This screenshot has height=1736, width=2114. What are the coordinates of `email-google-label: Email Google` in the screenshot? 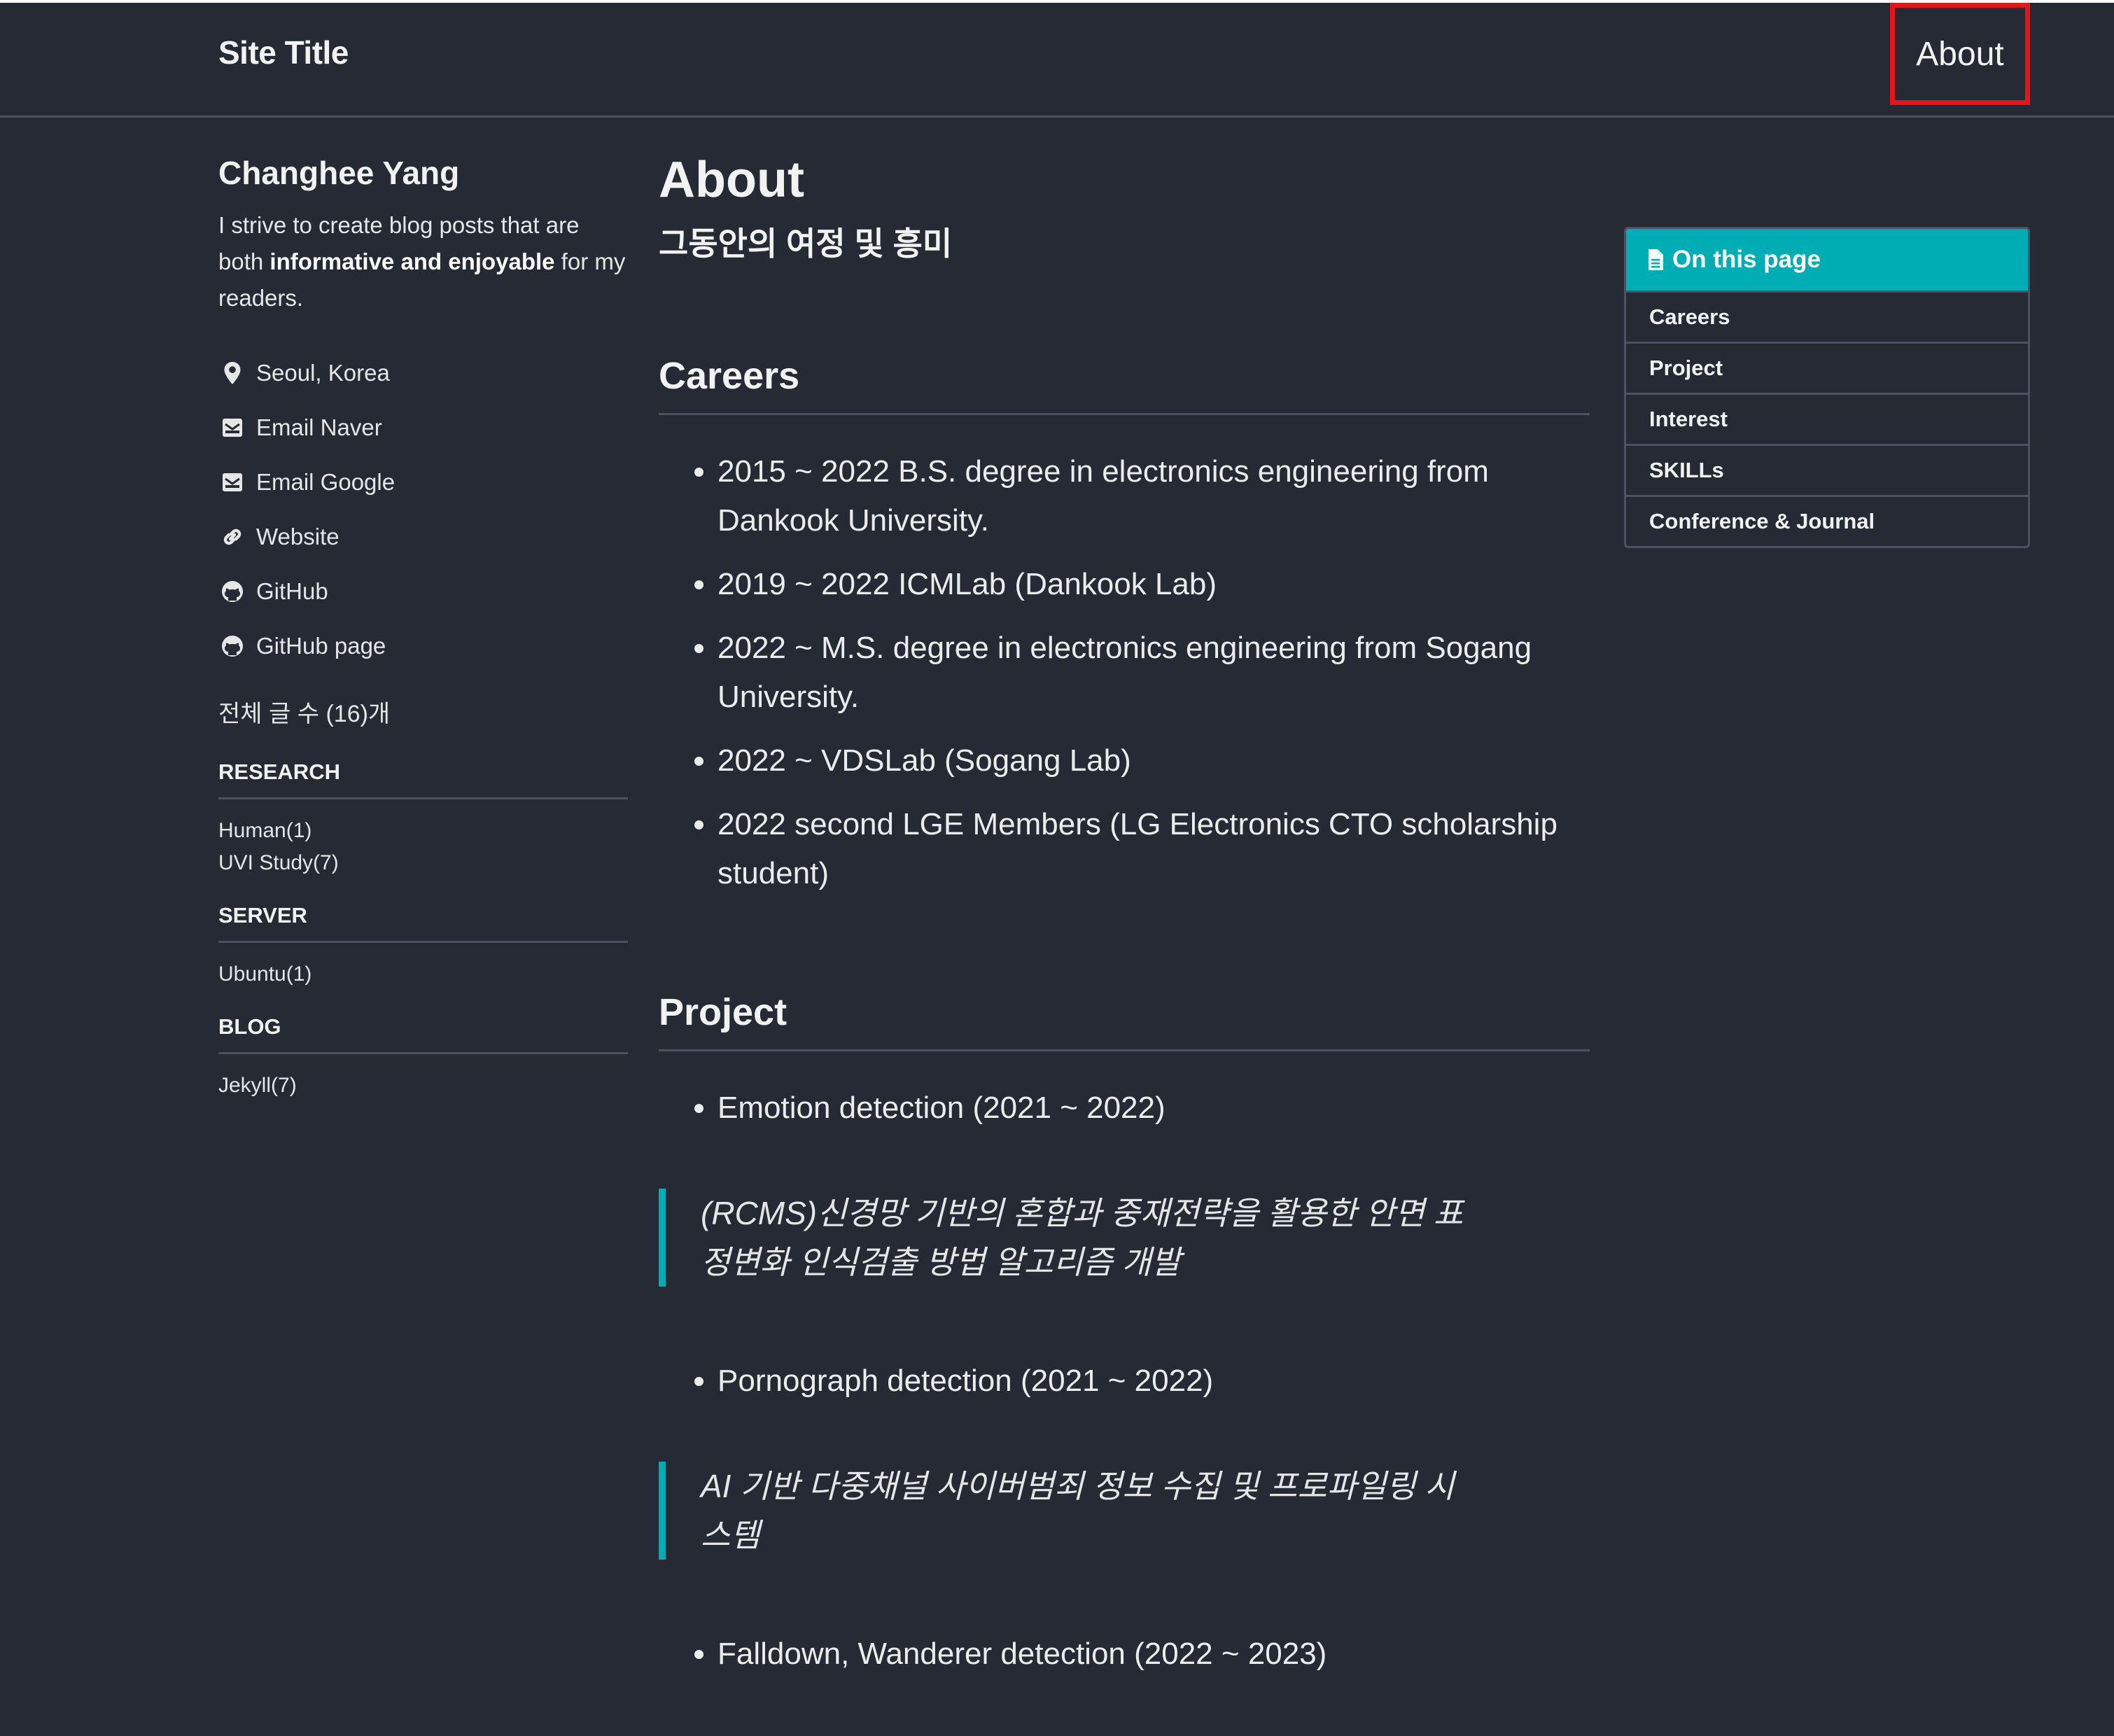 It's located at (326, 482).